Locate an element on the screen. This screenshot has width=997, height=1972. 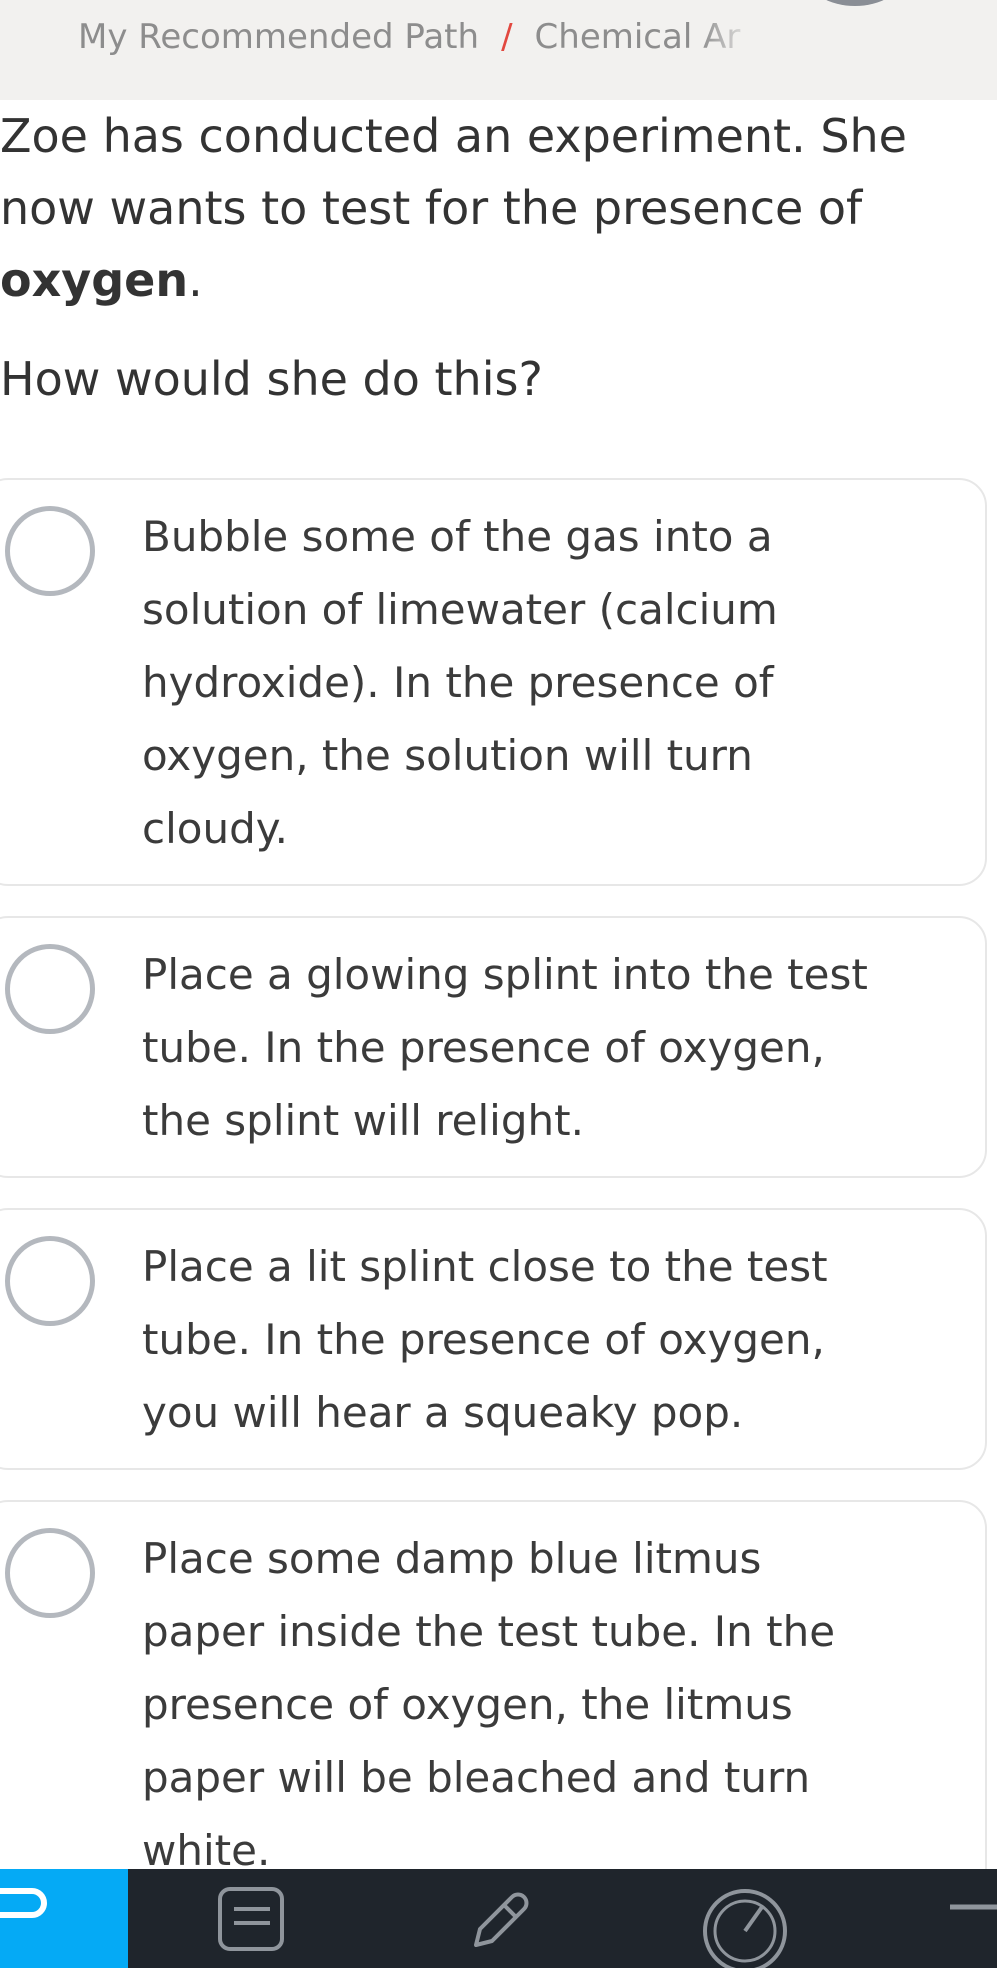
breadcrumb-current: Chemical Ar is located at coordinates (645, 37).